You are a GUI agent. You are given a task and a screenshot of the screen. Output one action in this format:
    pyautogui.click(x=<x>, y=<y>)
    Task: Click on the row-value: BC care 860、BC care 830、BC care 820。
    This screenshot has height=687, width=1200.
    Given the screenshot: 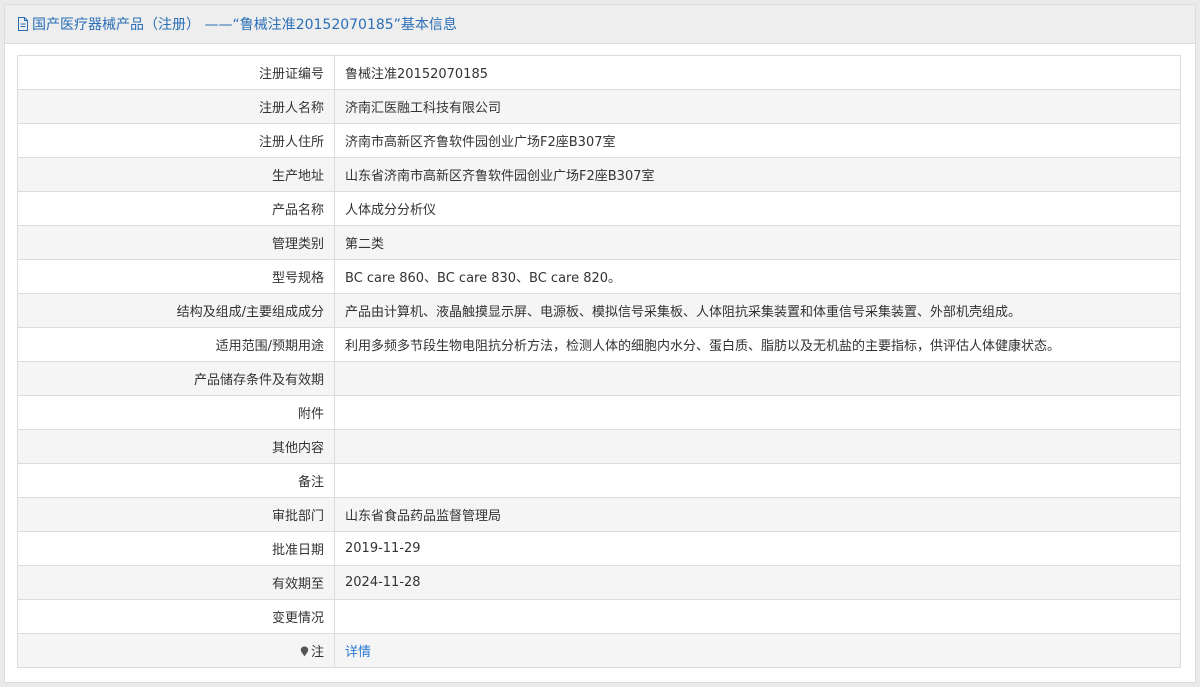 What is the action you would take?
    pyautogui.click(x=757, y=276)
    